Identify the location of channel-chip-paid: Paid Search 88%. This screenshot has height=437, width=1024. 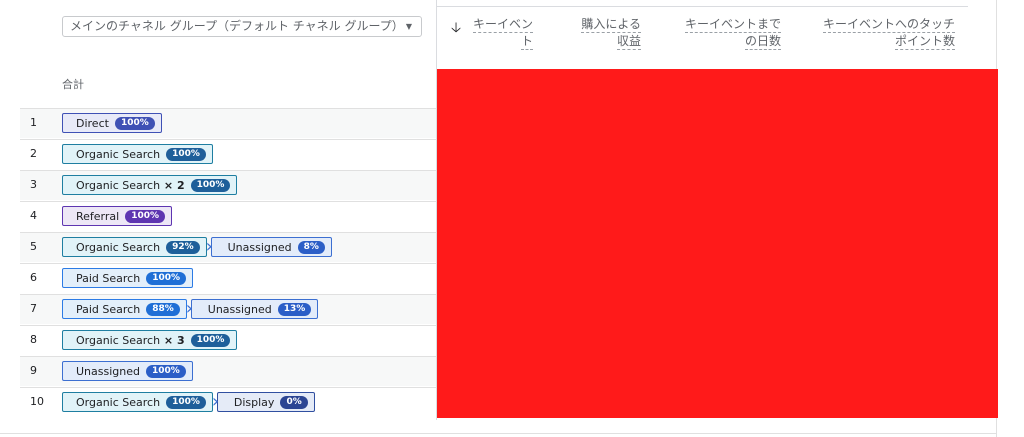
(124, 309).